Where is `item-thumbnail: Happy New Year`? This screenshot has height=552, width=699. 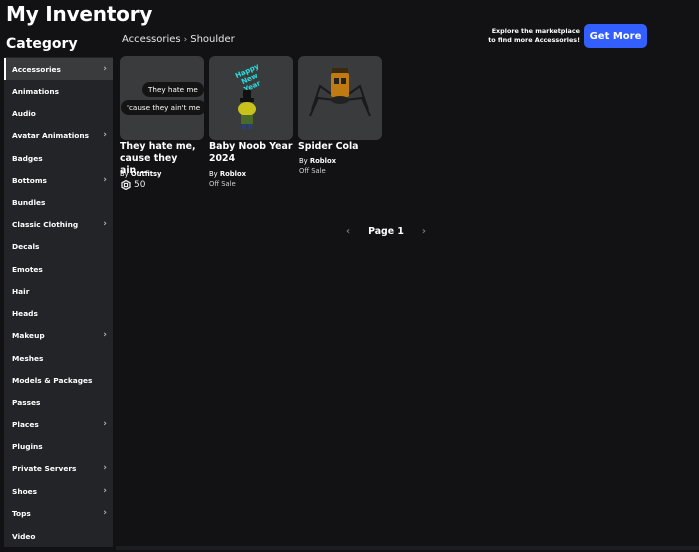
item-thumbnail: Happy New Year is located at coordinates (251, 98).